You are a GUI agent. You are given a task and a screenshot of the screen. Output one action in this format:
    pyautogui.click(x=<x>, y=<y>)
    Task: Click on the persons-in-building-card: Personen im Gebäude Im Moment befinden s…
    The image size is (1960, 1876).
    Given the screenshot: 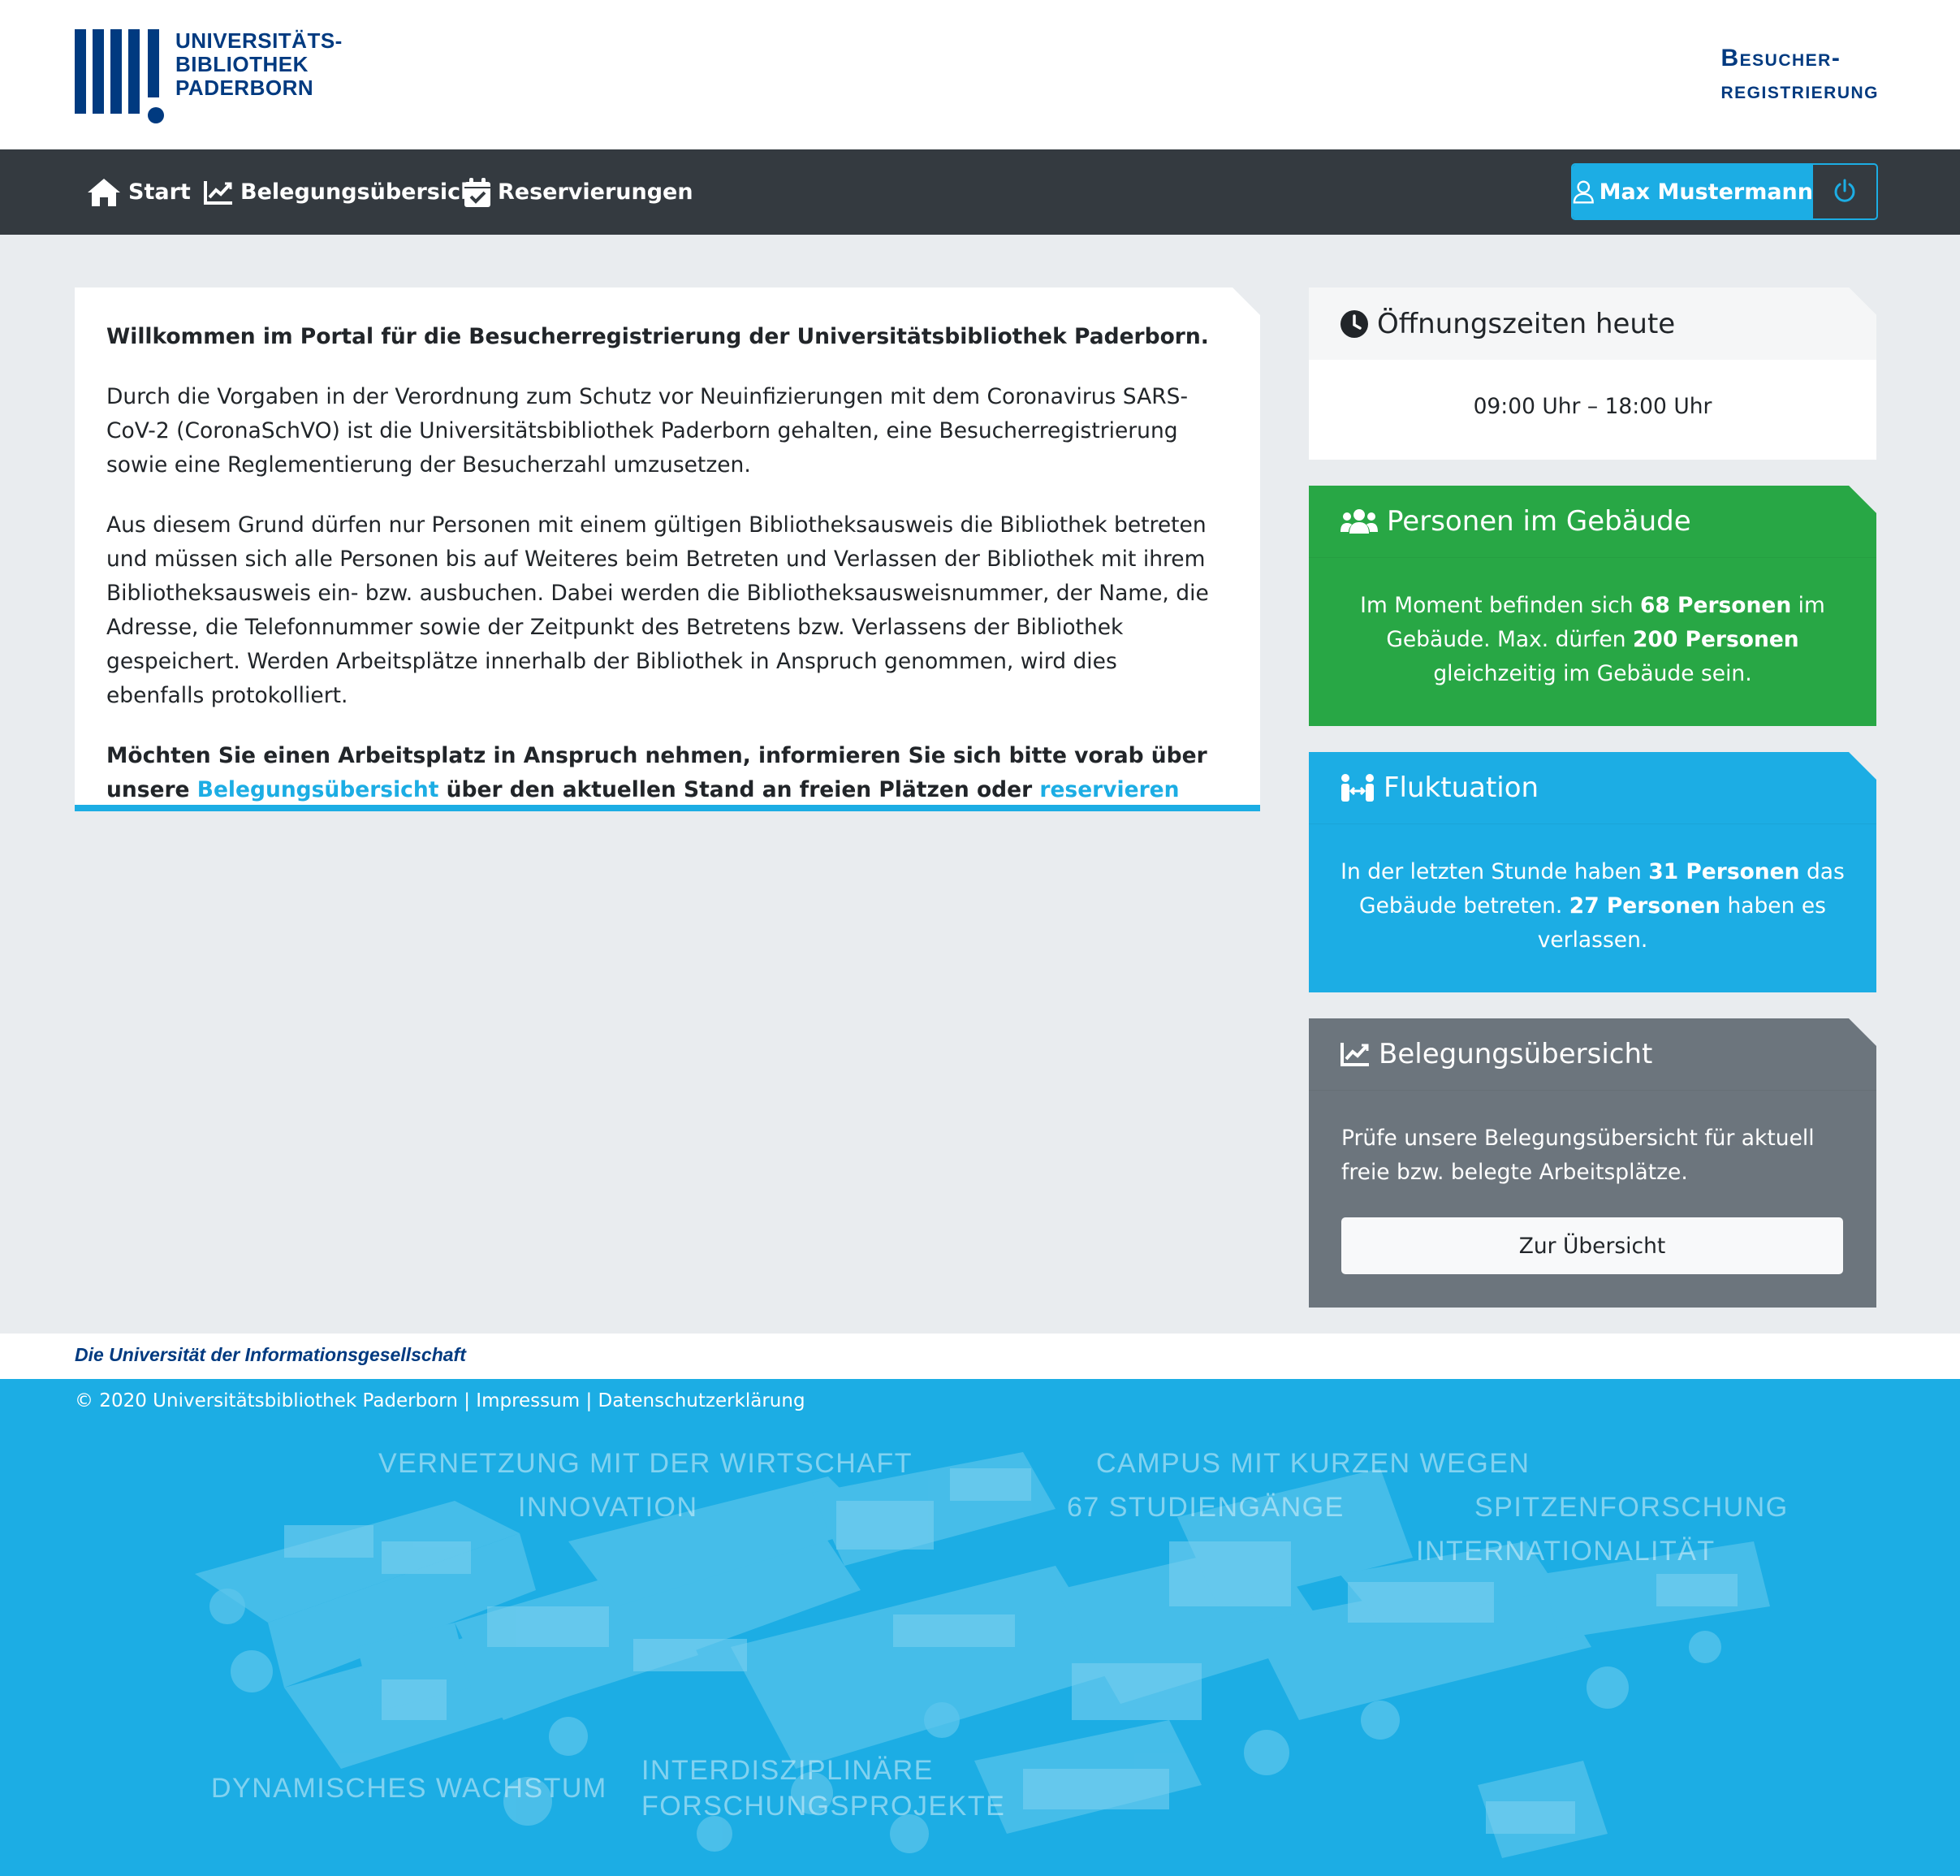 What is the action you would take?
    pyautogui.click(x=1592, y=606)
    